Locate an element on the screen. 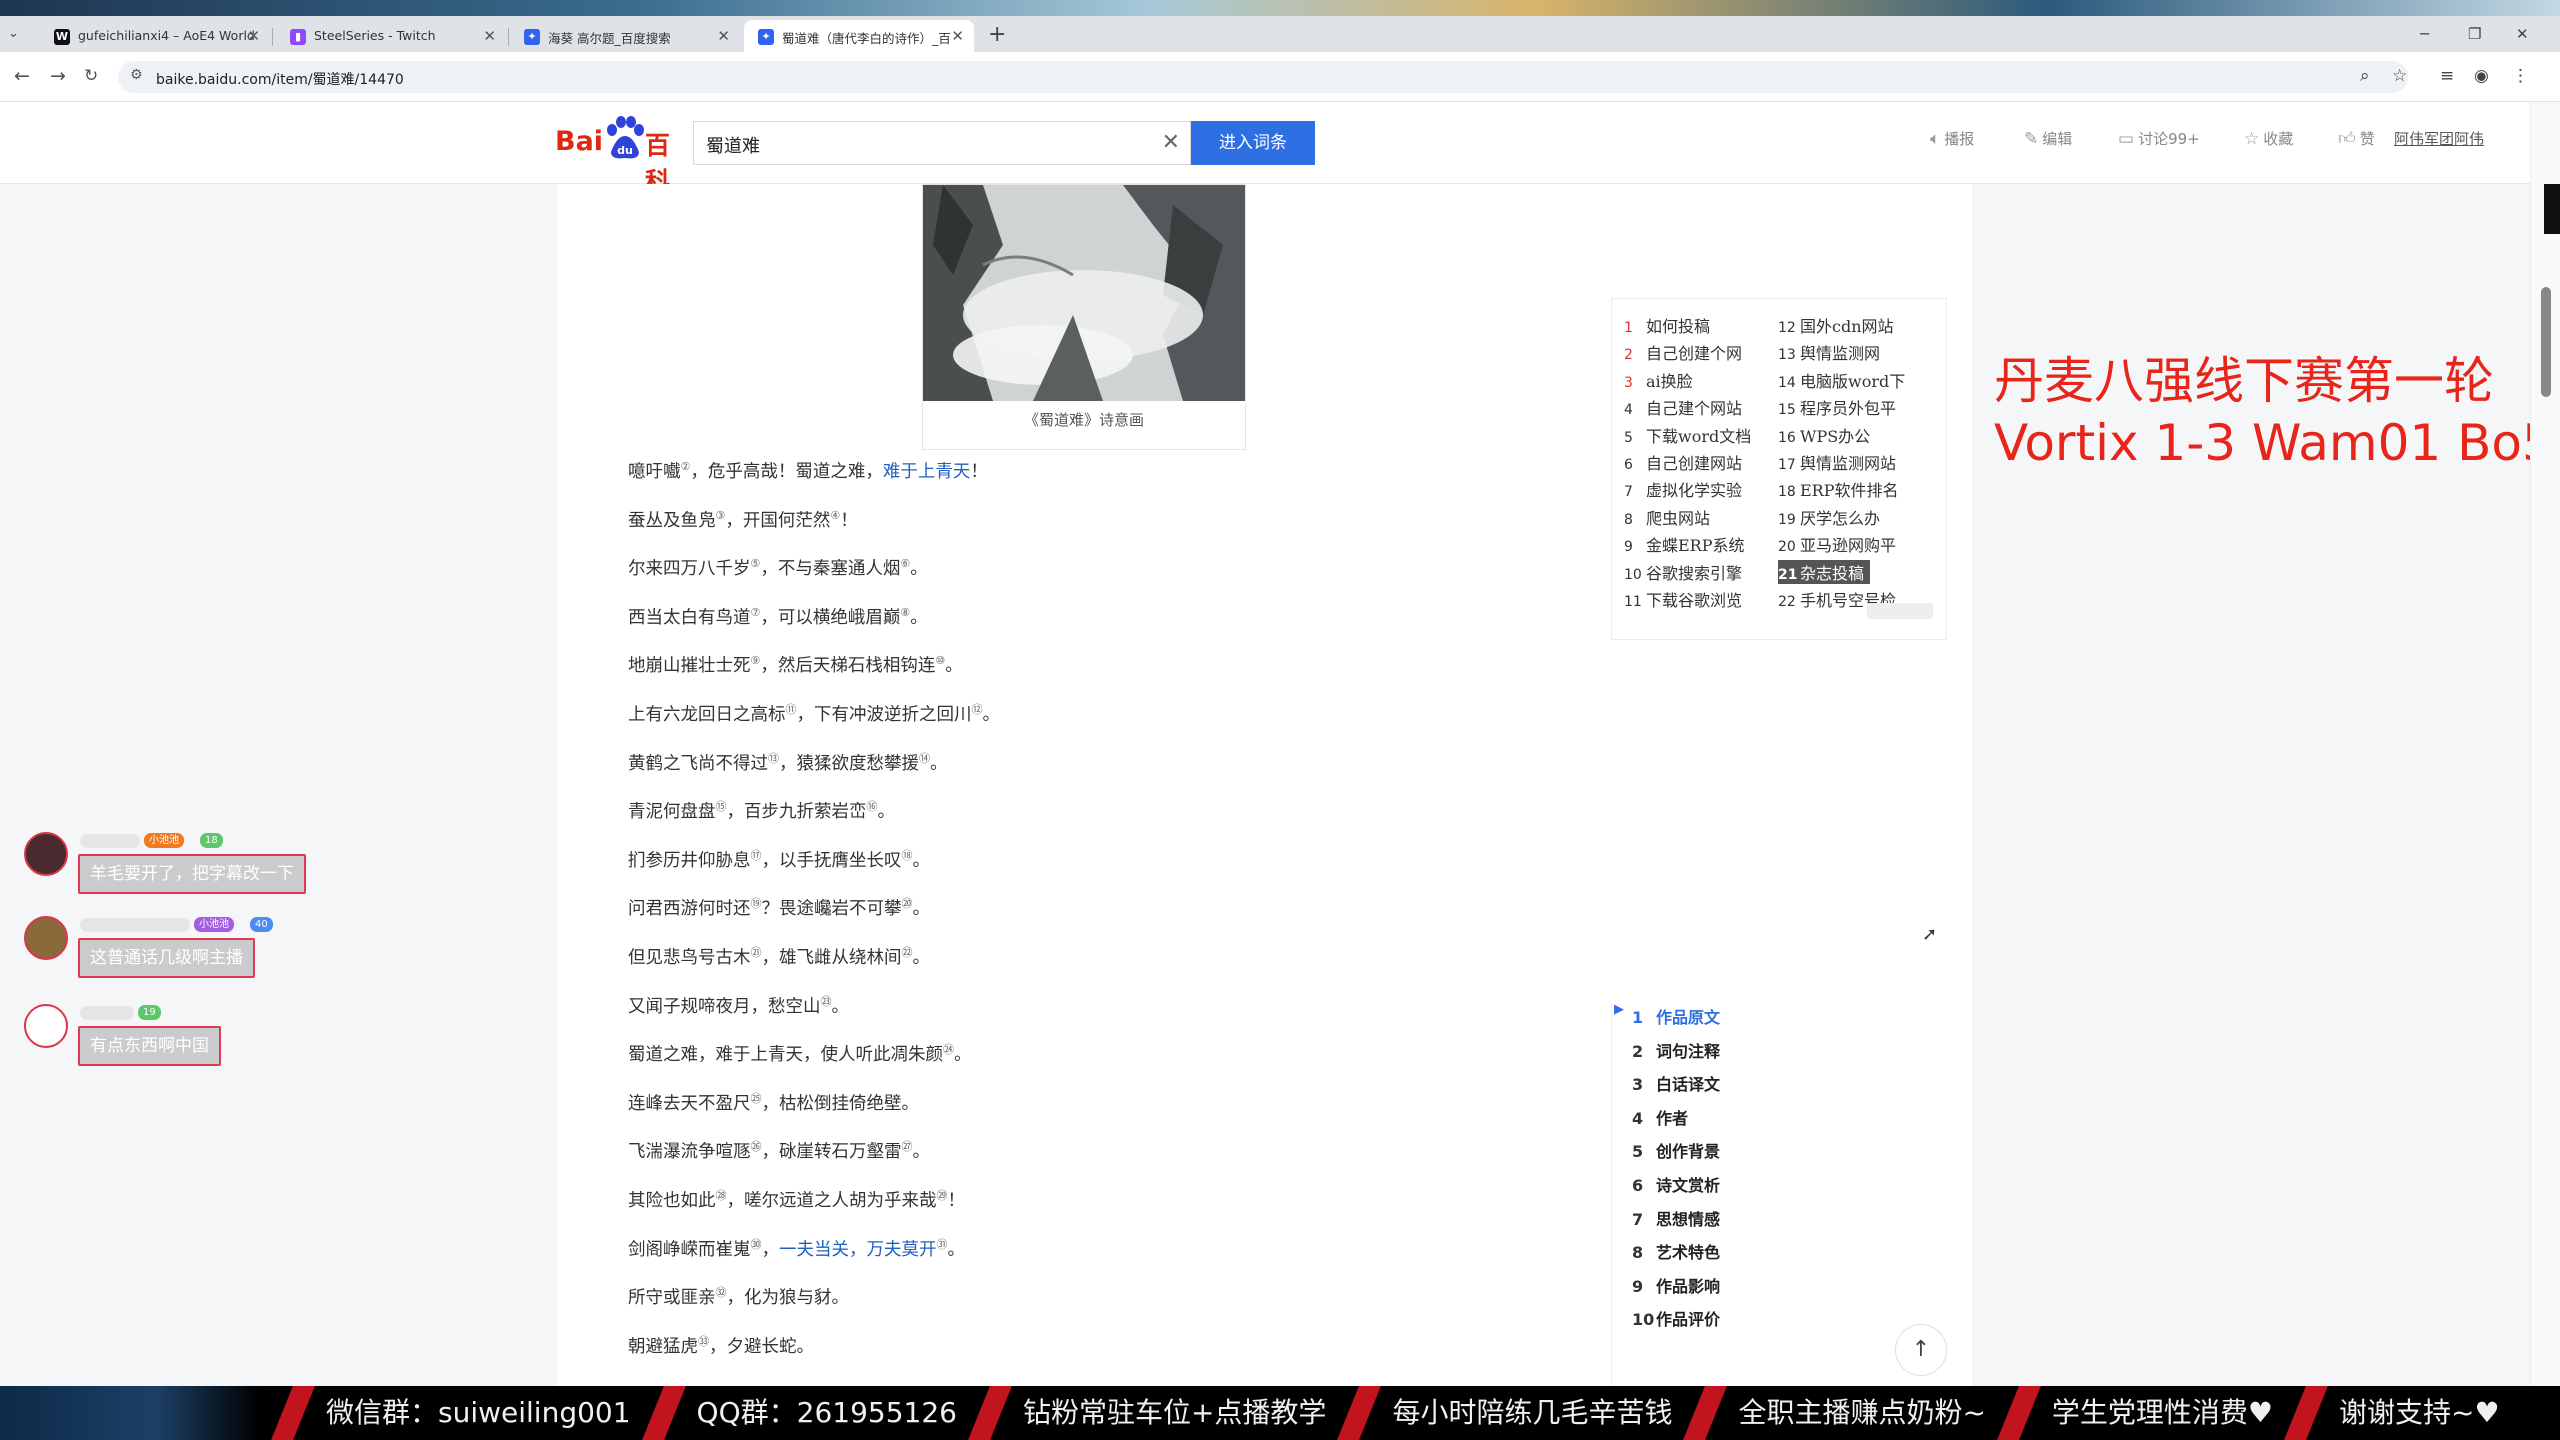 The height and width of the screenshot is (1440, 2560). hot-search-item: 18 ERP软件排名 is located at coordinates (1838, 489).